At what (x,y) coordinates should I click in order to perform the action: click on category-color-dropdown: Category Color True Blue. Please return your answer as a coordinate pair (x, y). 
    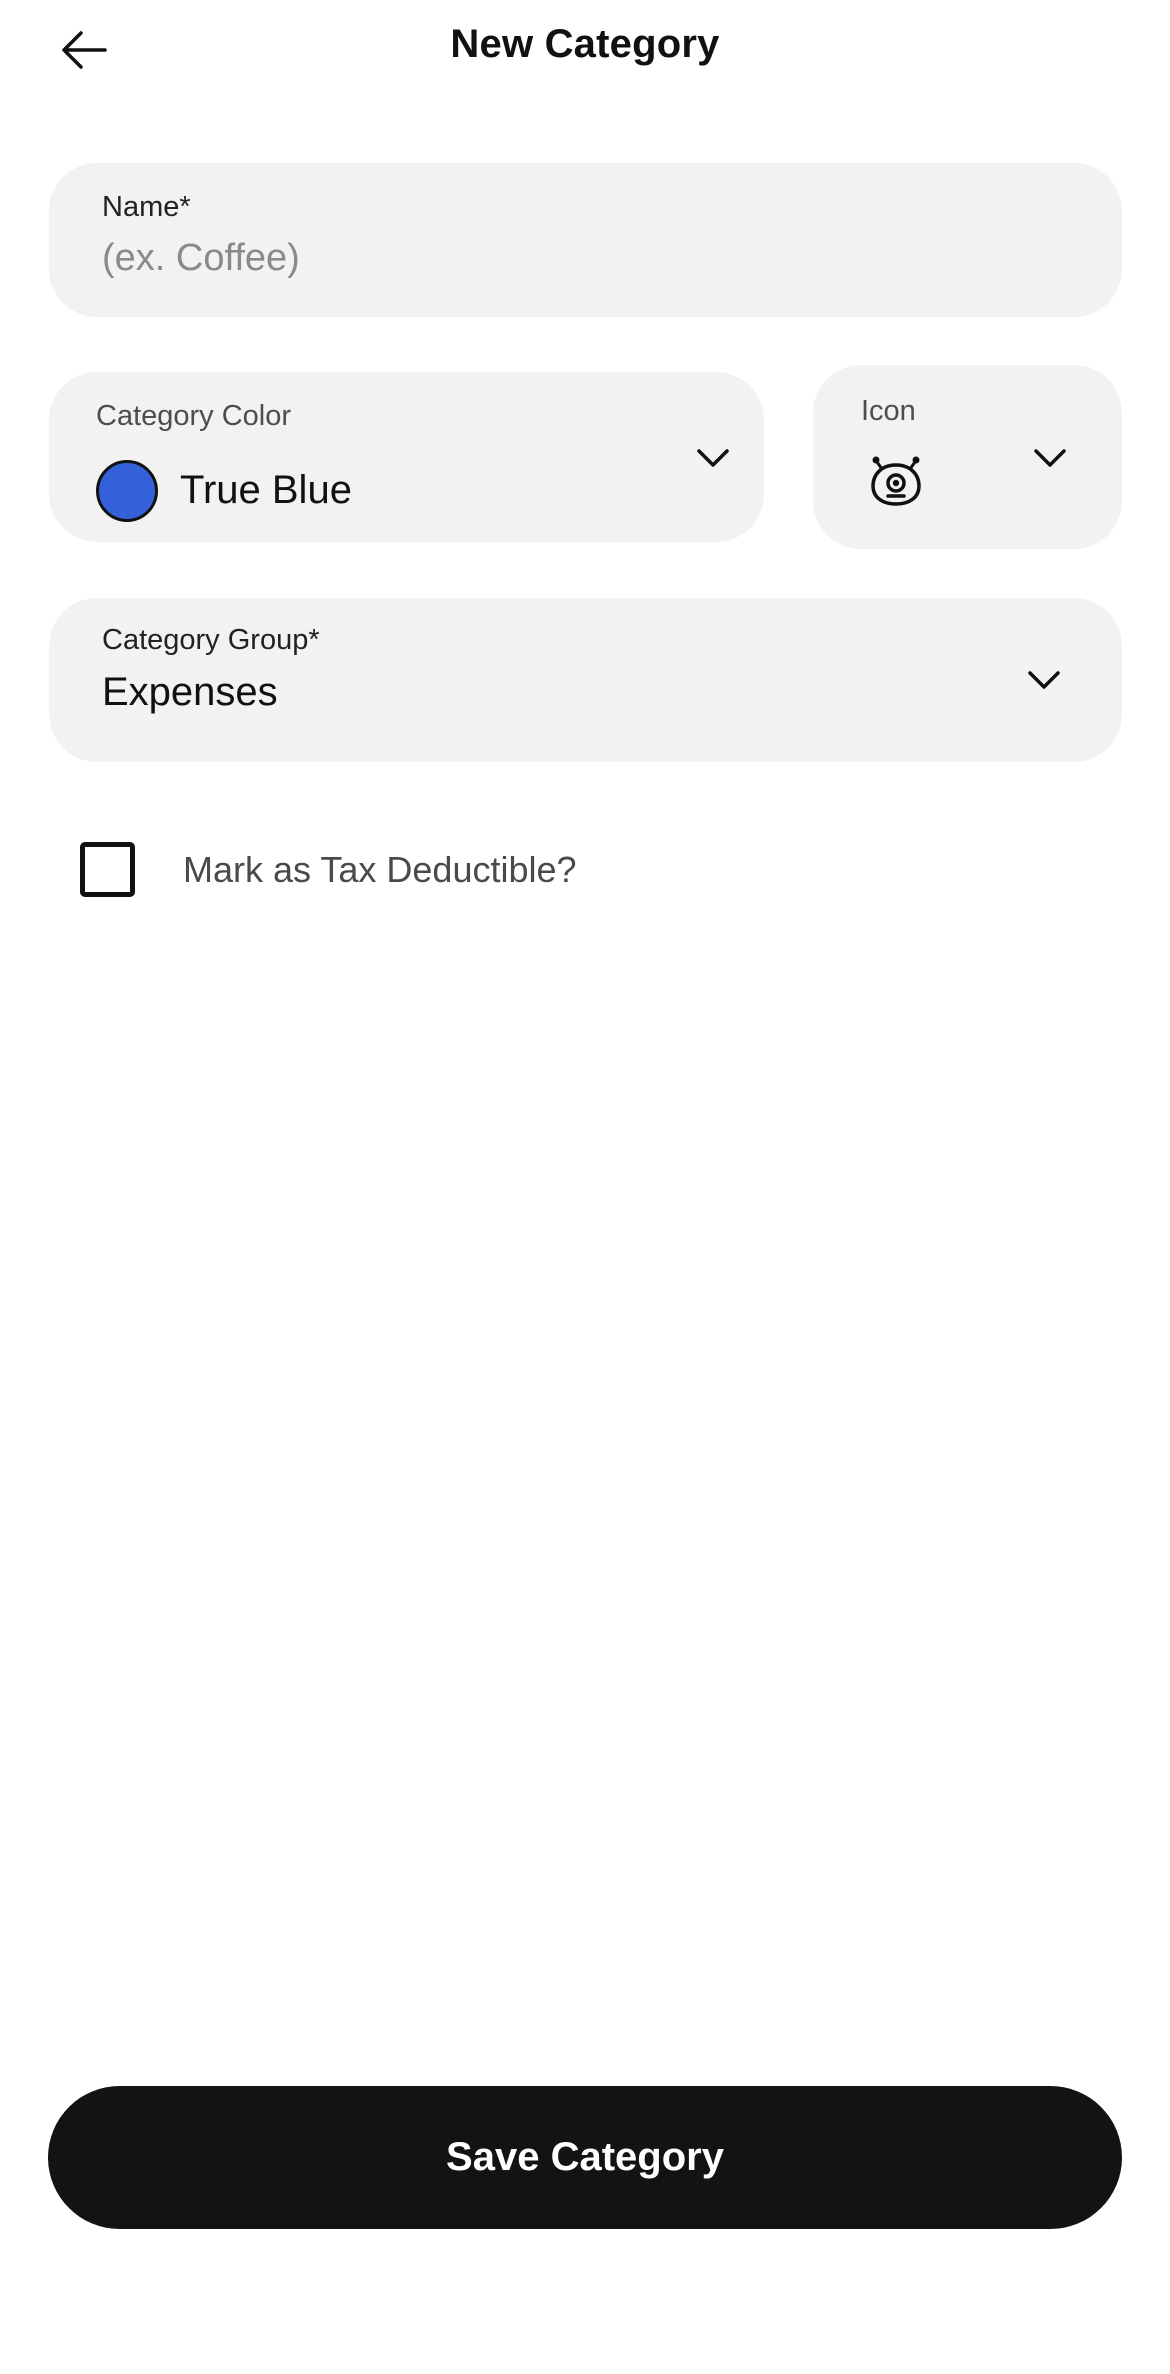
    Looking at the image, I should click on (406, 457).